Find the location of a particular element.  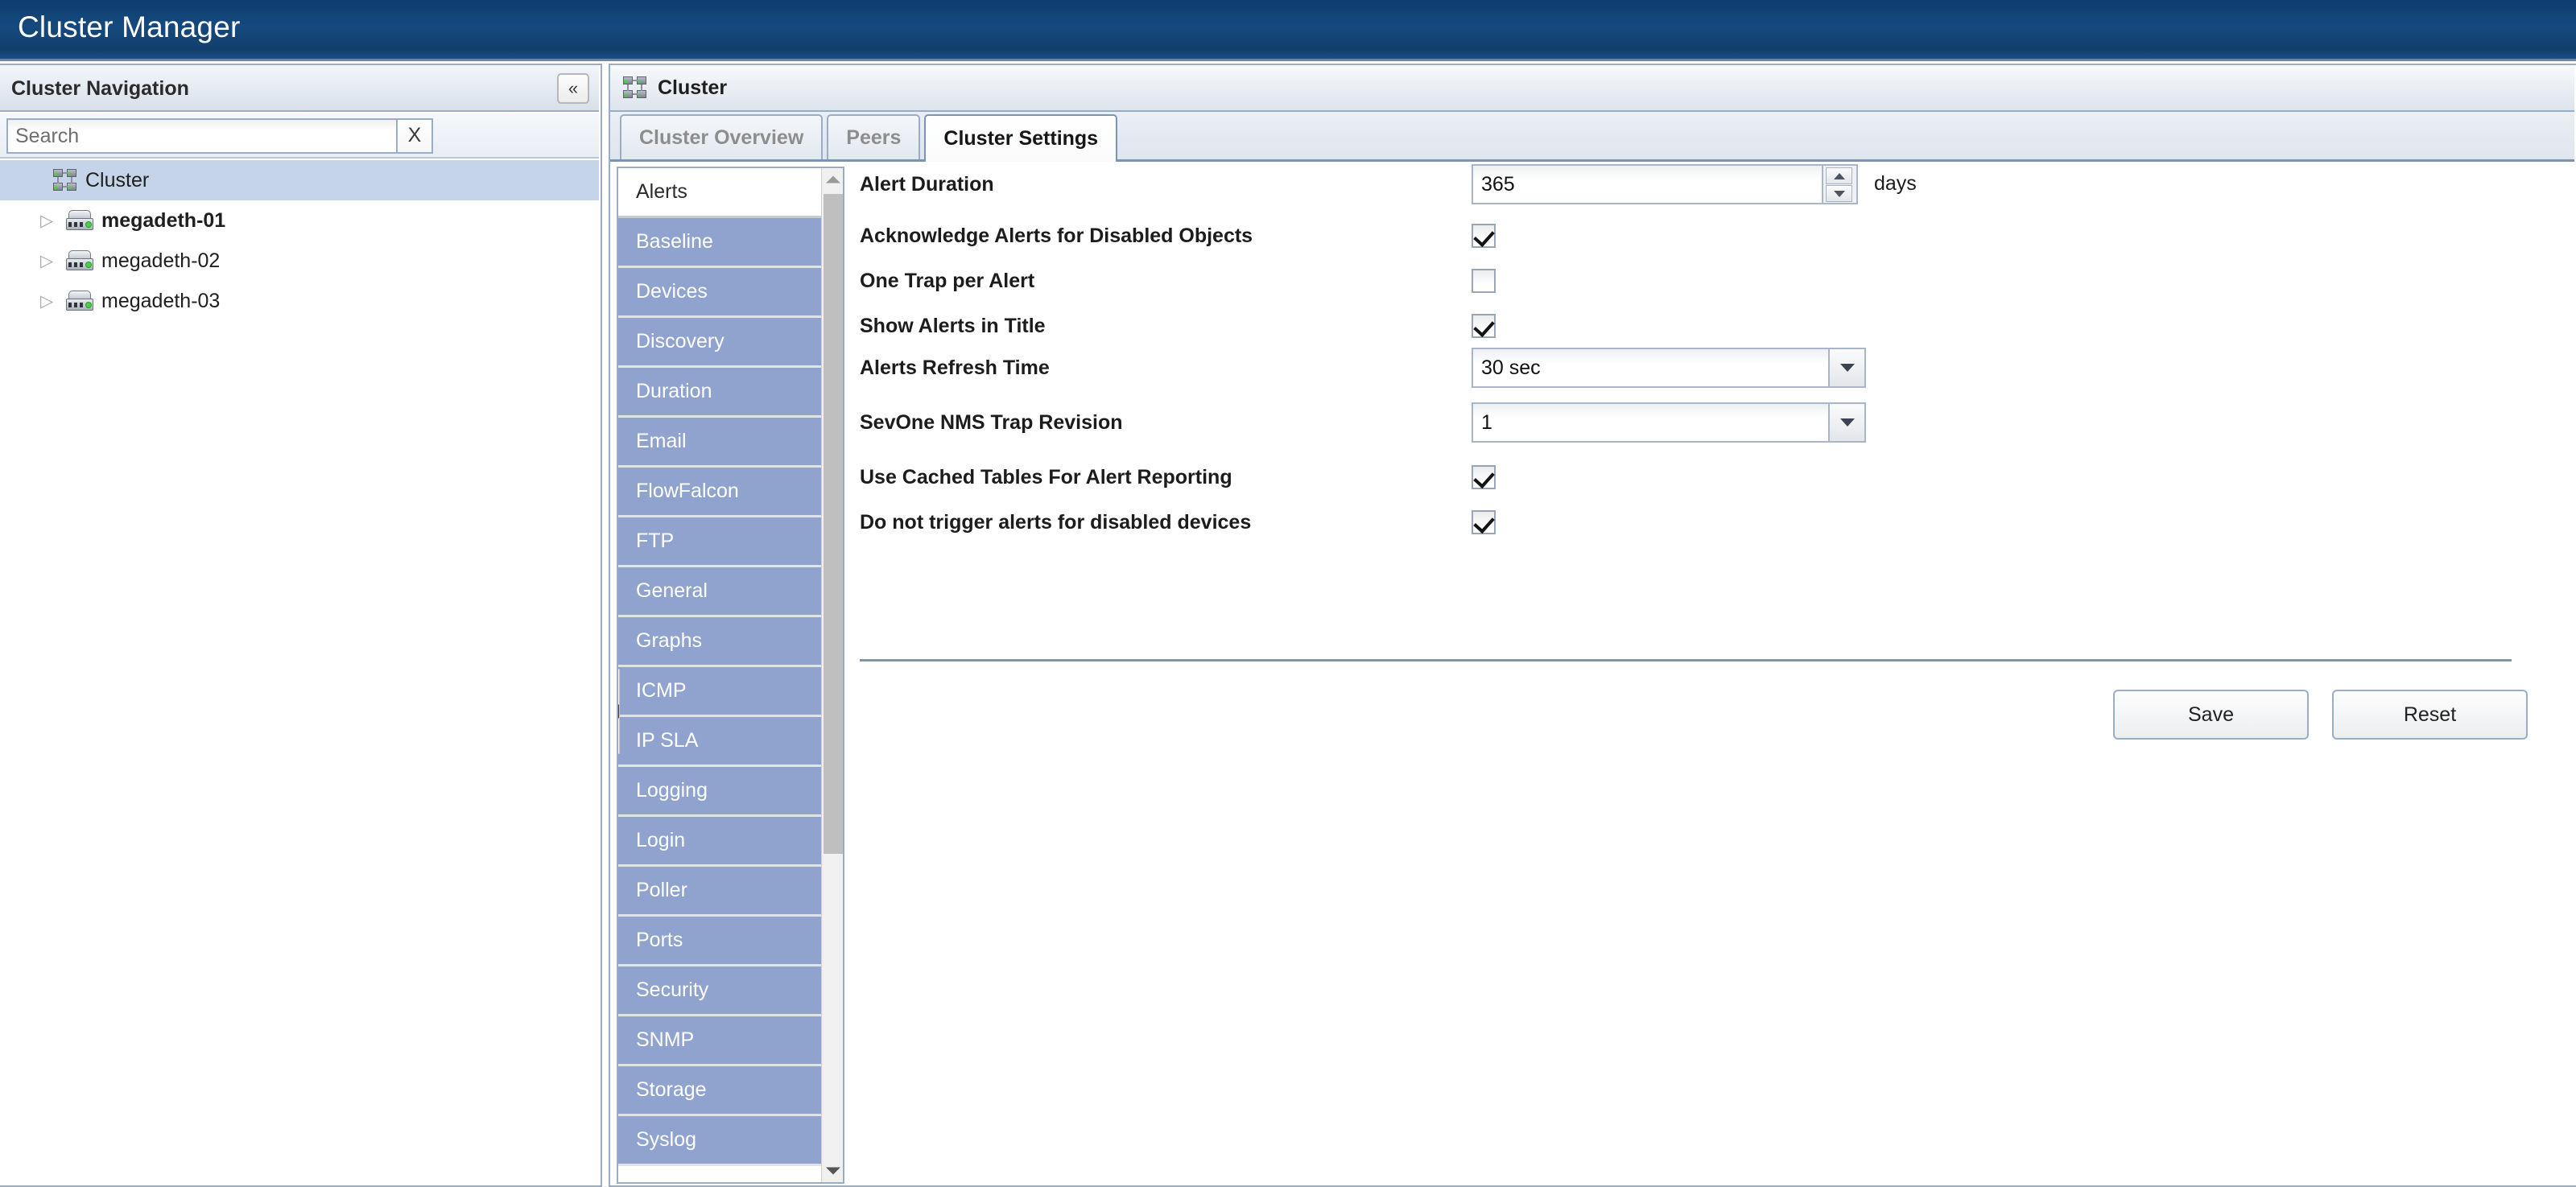

collapse-panel-button: « is located at coordinates (573, 88).